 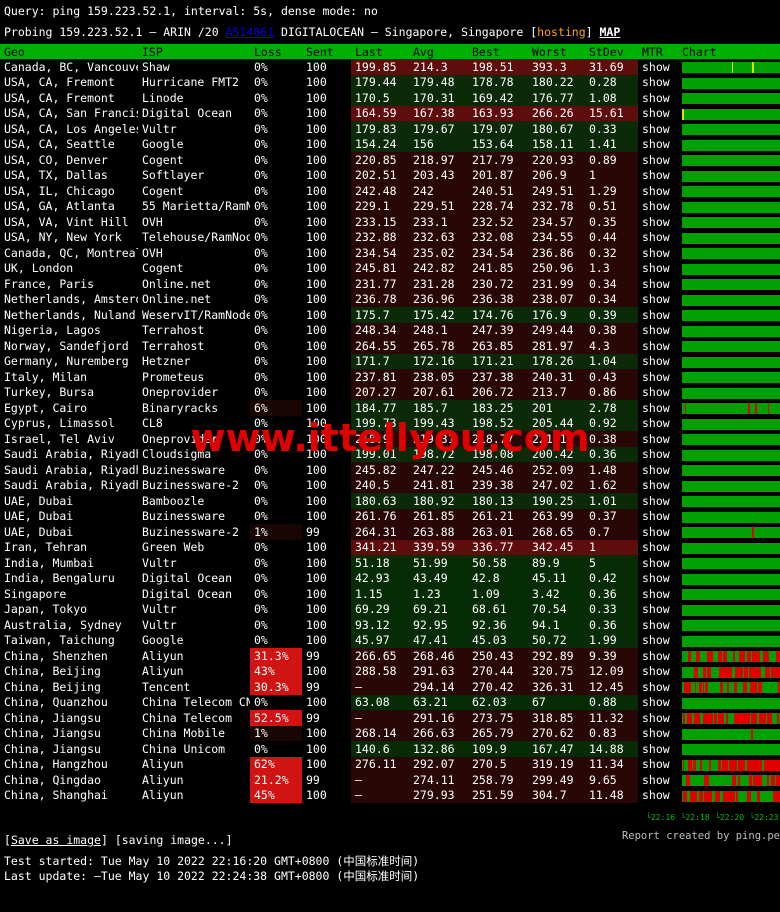 What do you see at coordinates (380, 516) in the screenshot?
I see `cell-last: 261.76` at bounding box center [380, 516].